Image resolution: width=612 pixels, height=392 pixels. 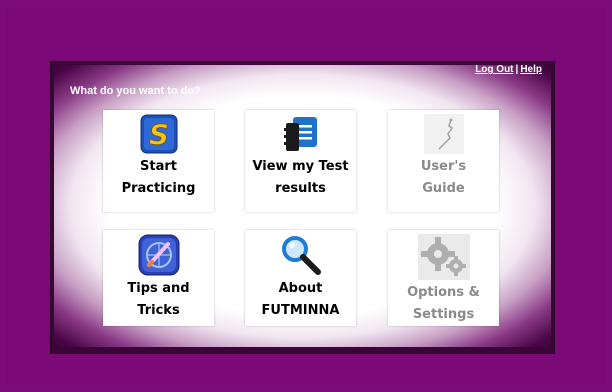 What do you see at coordinates (443, 257) in the screenshot?
I see `gear-icon` at bounding box center [443, 257].